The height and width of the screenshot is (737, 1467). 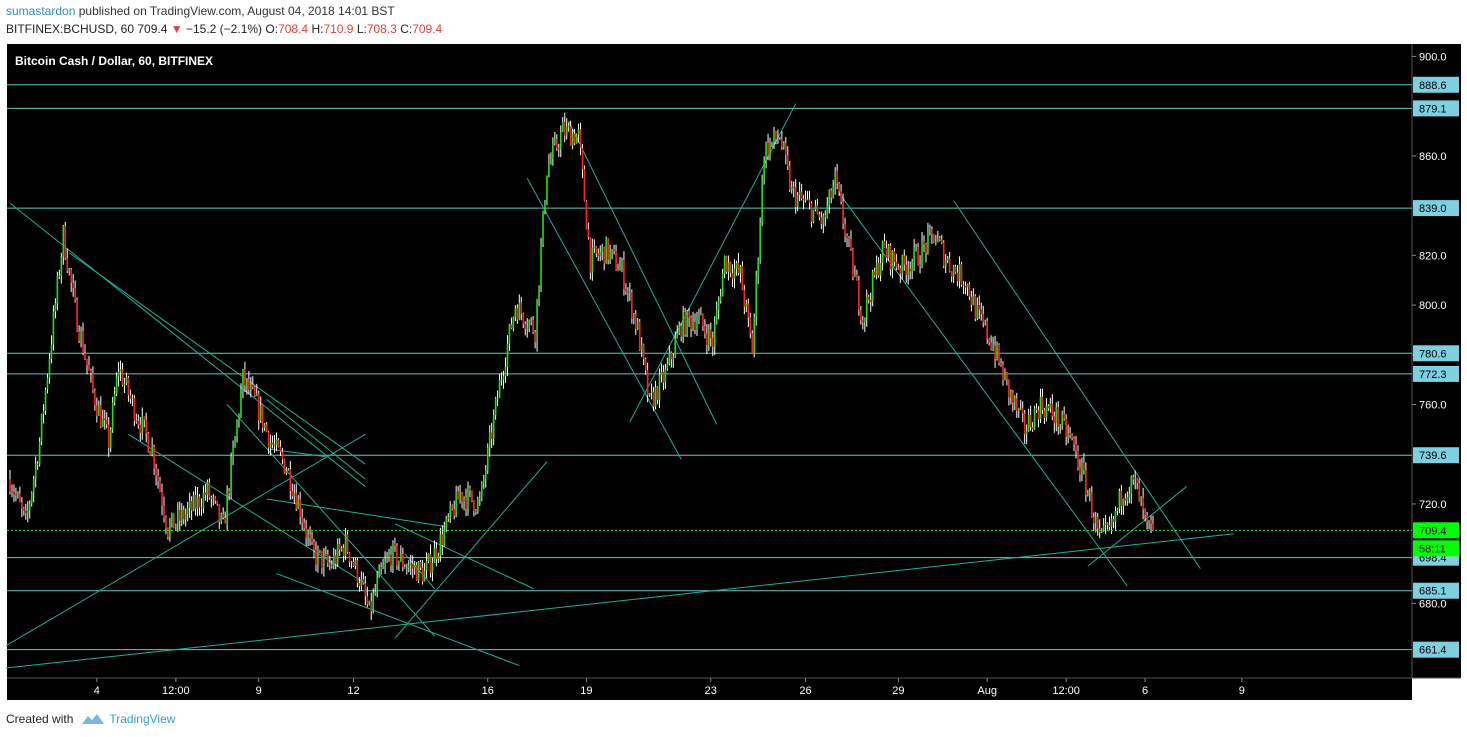 What do you see at coordinates (1433, 505) in the screenshot?
I see `y-tick-label: 720.0` at bounding box center [1433, 505].